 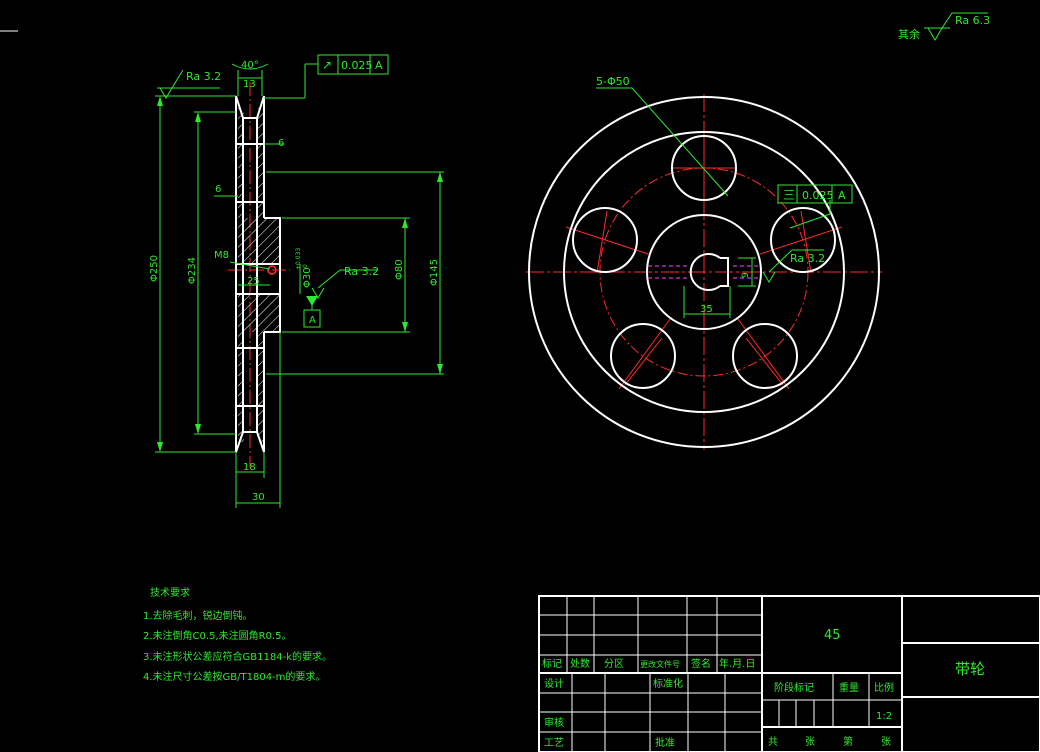 I want to click on note-3: 3.未注形状公差应符合GB1184-k的要求。, so click(x=237, y=656).